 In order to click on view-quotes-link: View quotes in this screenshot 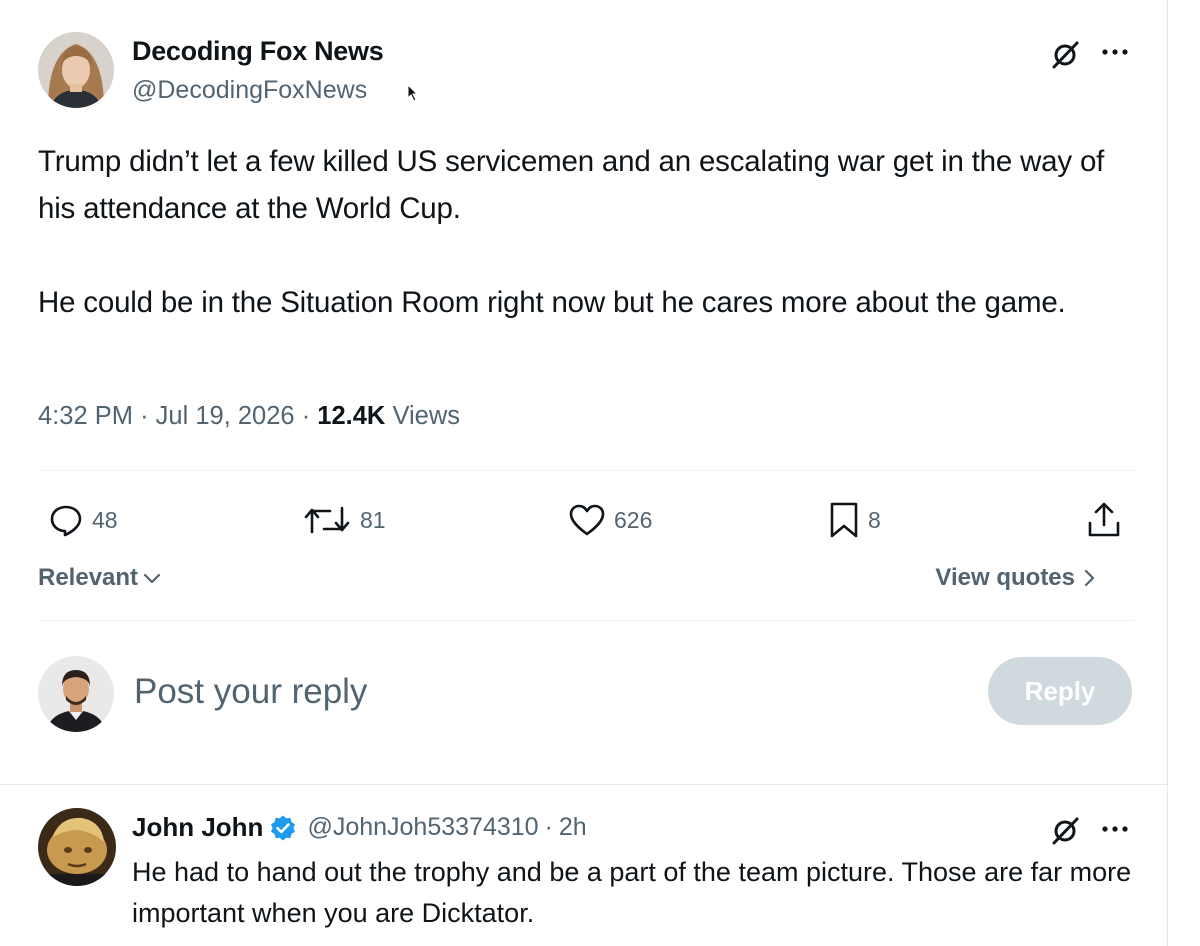, I will do `click(1016, 578)`.